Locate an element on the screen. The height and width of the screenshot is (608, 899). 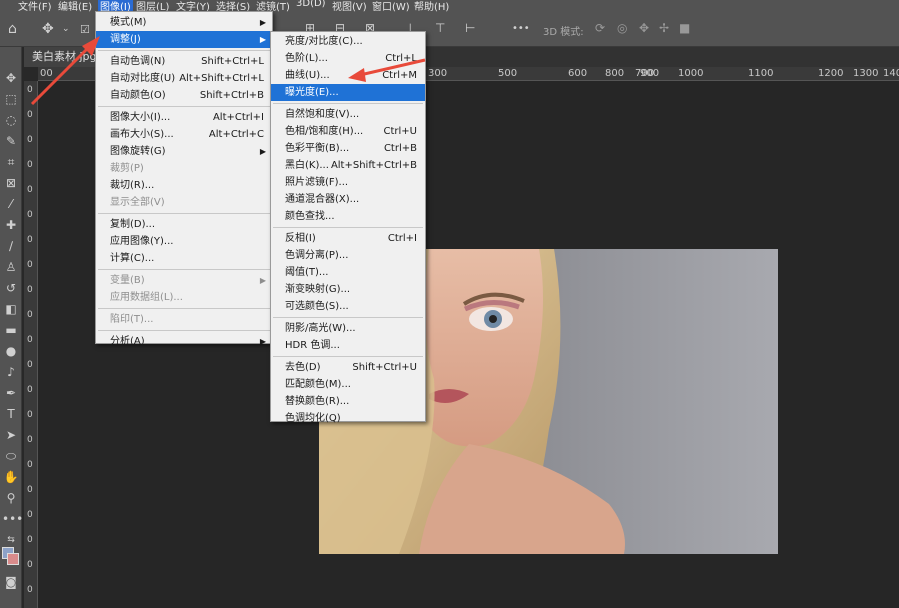
3d-orbit-icon: ⟳ is located at coordinates (600, 28).